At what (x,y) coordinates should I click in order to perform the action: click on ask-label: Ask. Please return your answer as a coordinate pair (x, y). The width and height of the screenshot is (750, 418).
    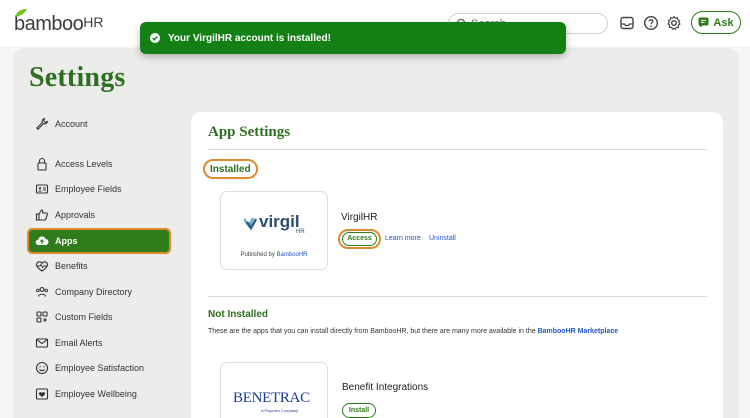
    Looking at the image, I should click on (723, 22).